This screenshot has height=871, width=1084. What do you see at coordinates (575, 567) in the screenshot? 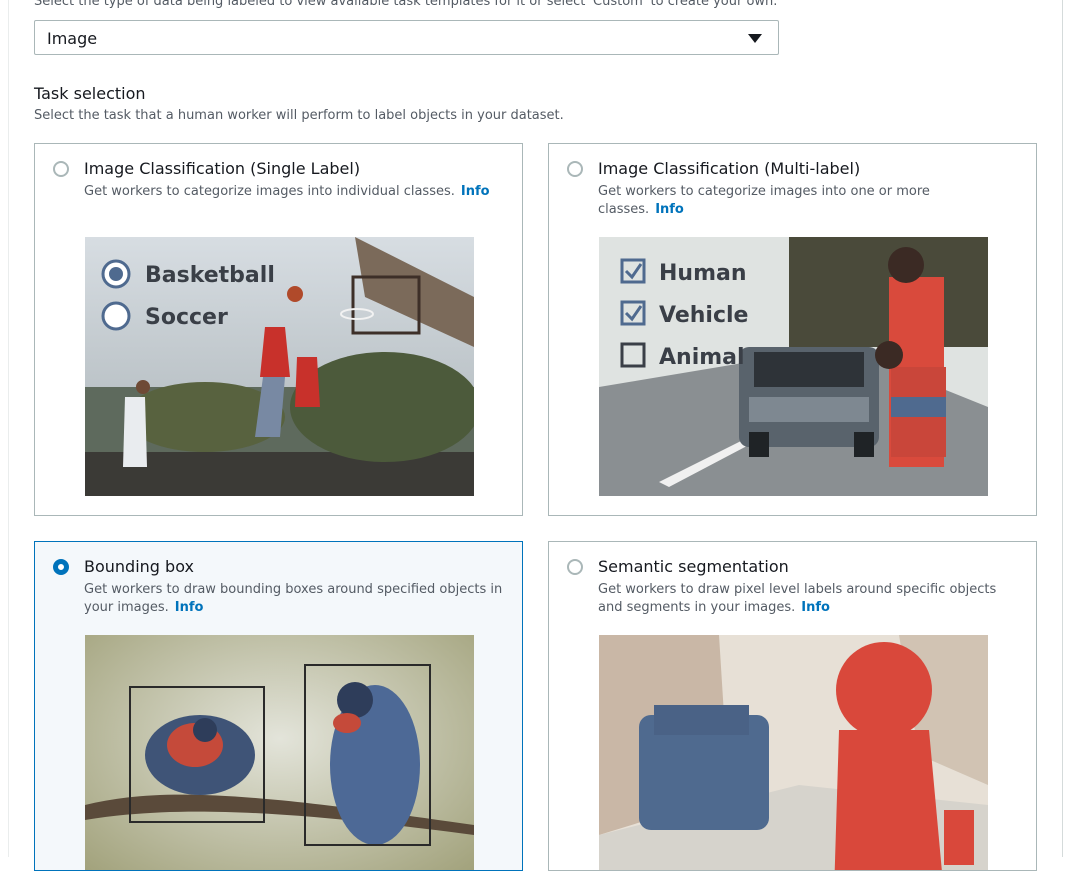
I see `radio-semantic-segmentation` at bounding box center [575, 567].